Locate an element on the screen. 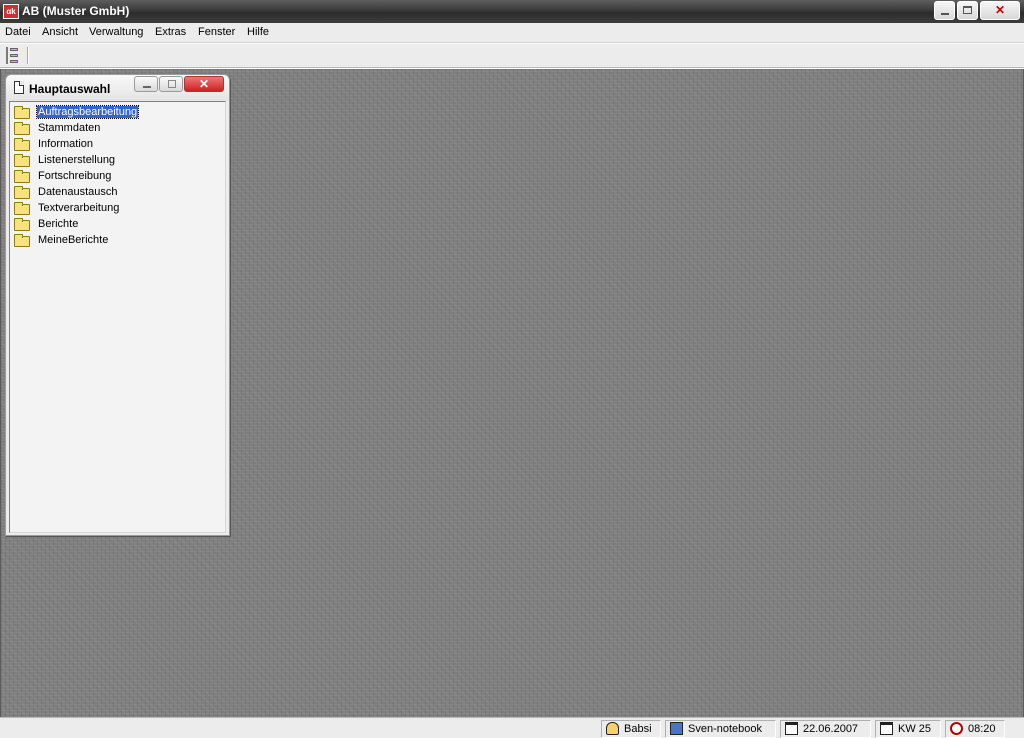  child-window-titlebar: Hauptauswahl ✕ is located at coordinates (117, 88).